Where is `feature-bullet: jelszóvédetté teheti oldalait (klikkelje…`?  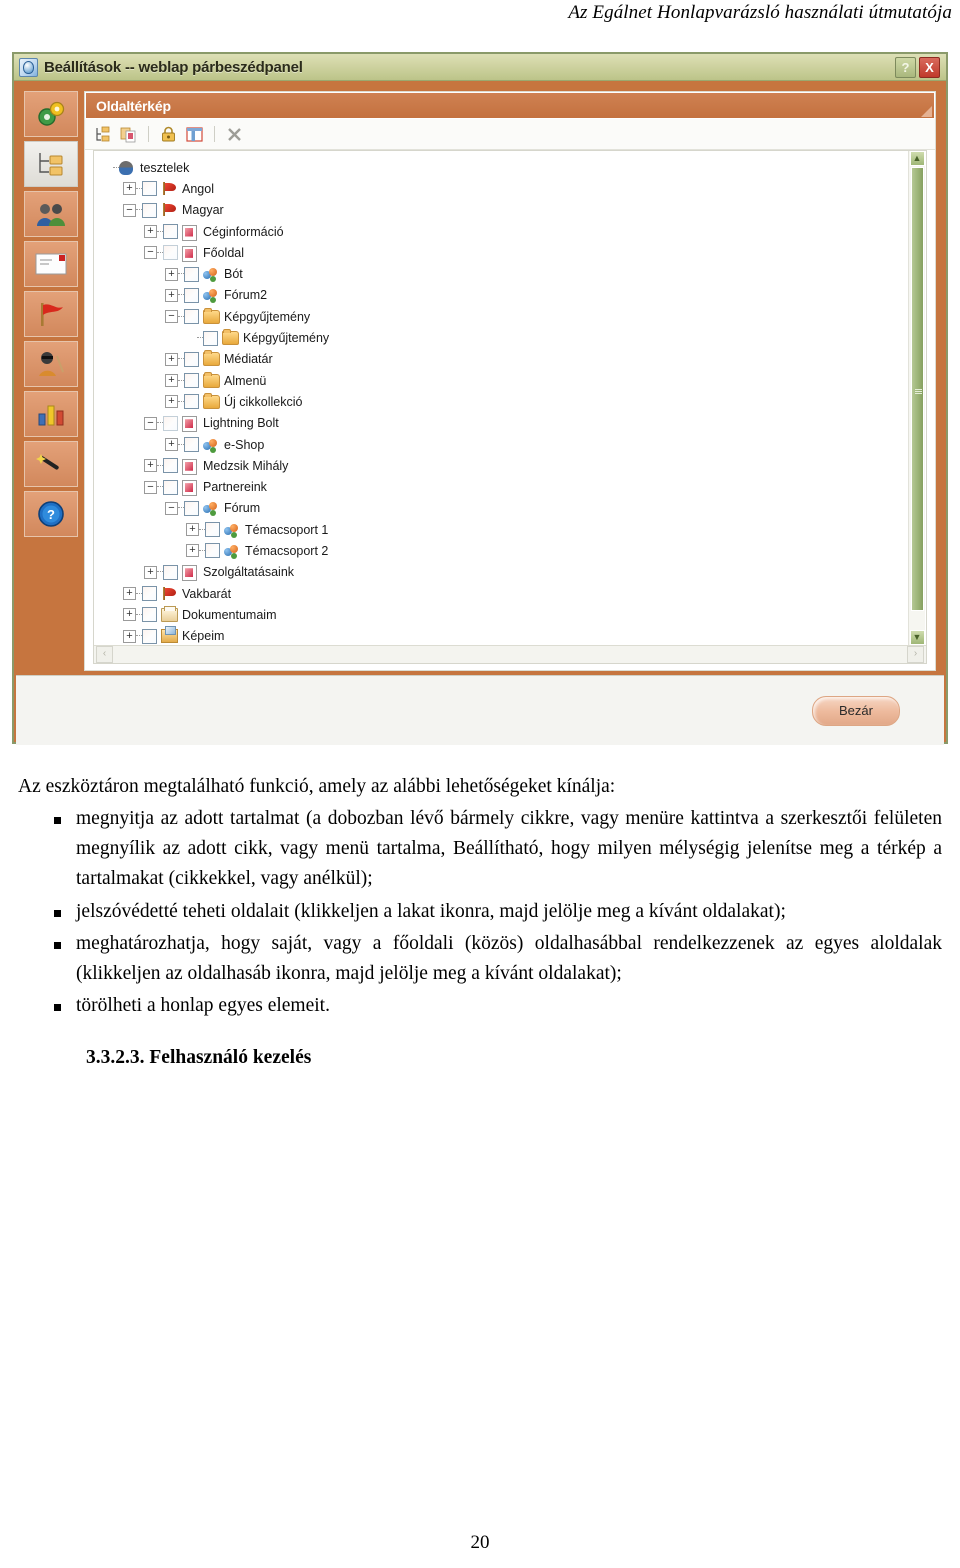 feature-bullet: jelszóvédetté teheti oldalait (klikkelje… is located at coordinates (480, 912).